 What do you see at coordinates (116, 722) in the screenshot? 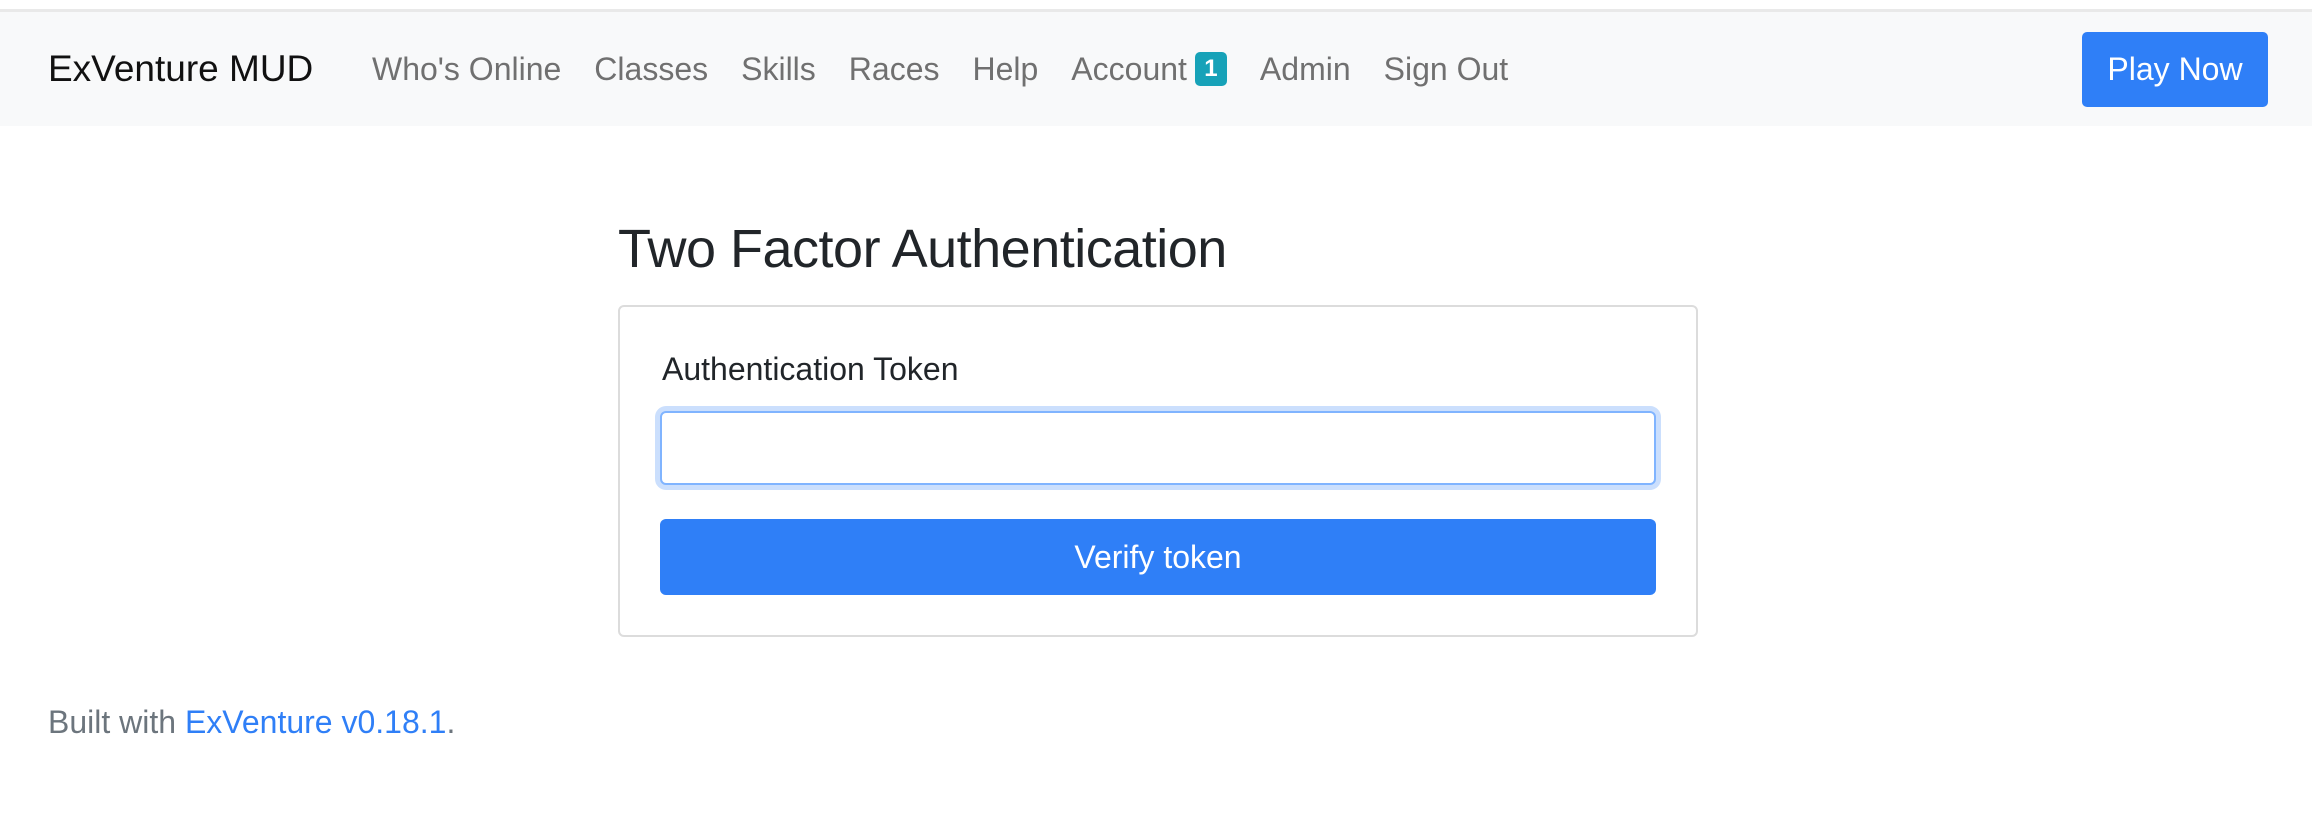
I see `footer-prefix: Built with` at bounding box center [116, 722].